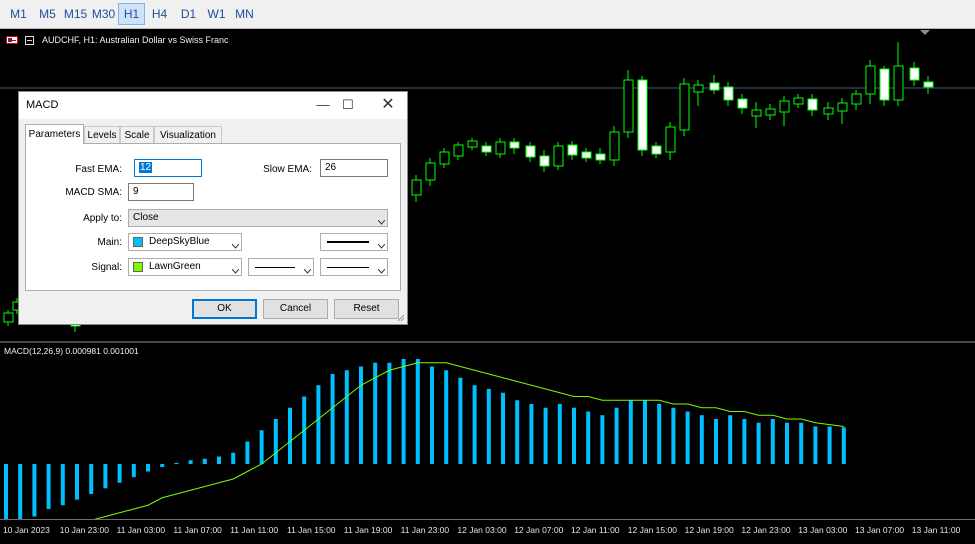  I want to click on timeframe-m15-button: M15, so click(75, 14).